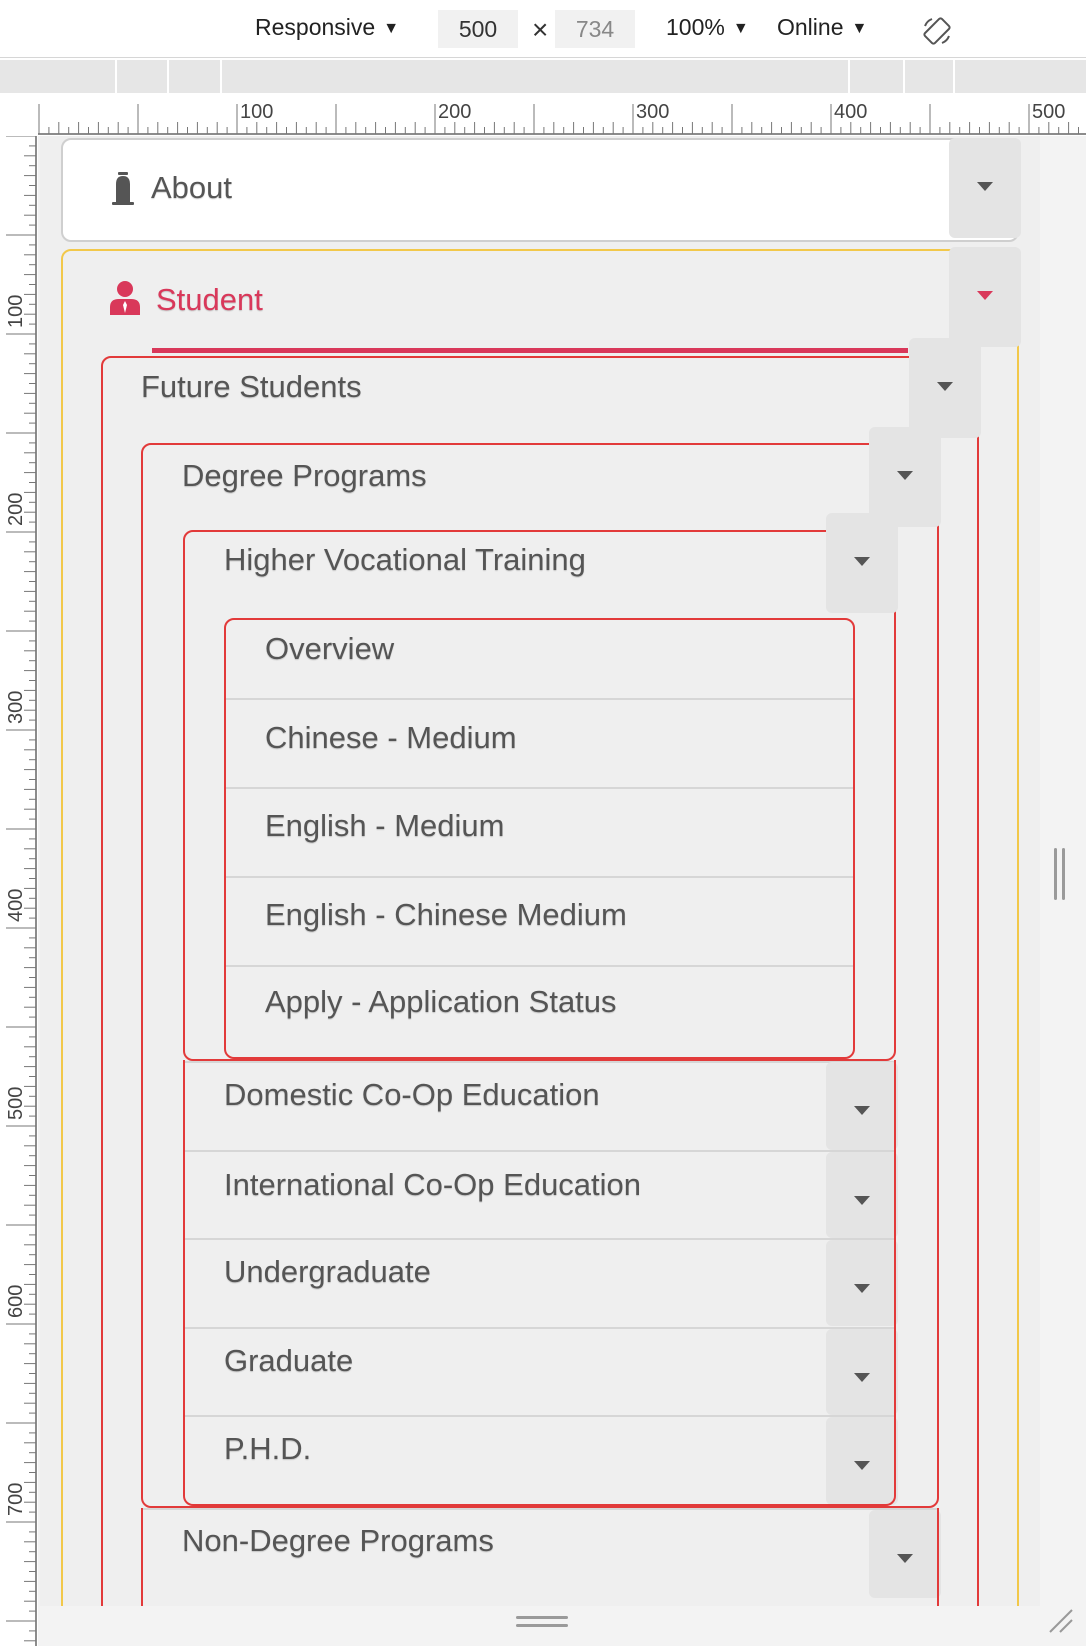  Describe the element at coordinates (16, 1301) in the screenshot. I see `ruler-label: 600` at that location.